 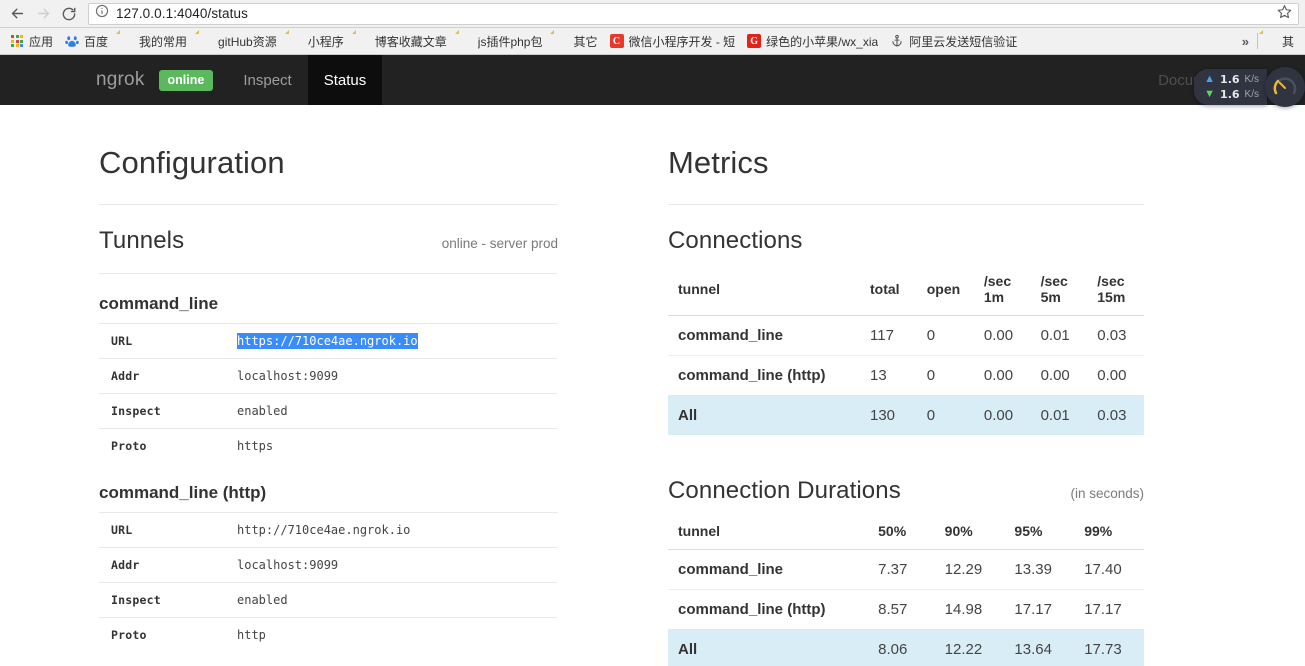 What do you see at coordinates (1002, 289) in the screenshot?
I see `column-header-sec-1m: /sec 1m` at bounding box center [1002, 289].